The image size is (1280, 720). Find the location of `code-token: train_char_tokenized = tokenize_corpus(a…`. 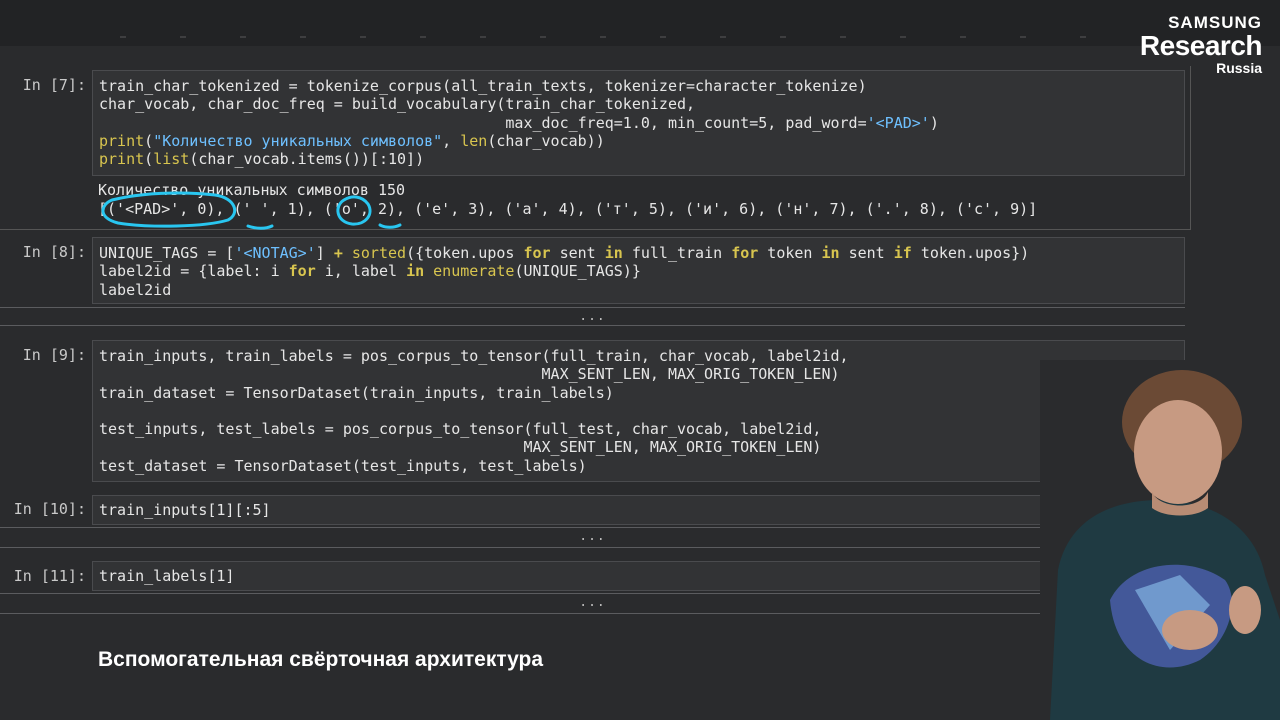

code-token: train_char_tokenized = tokenize_corpus(a… is located at coordinates (483, 86).